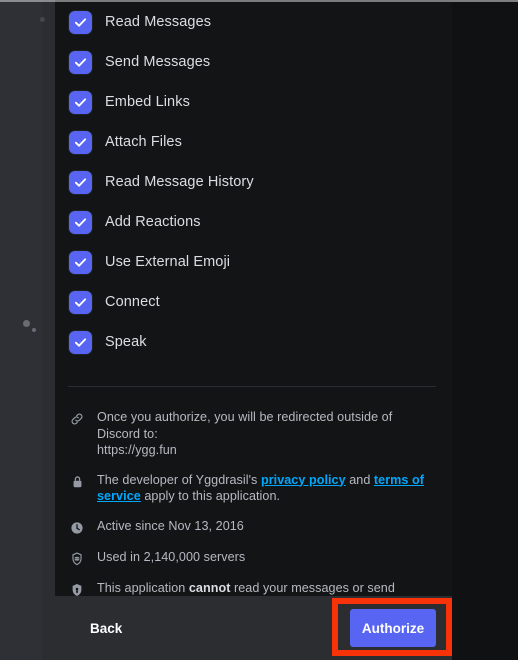 The width and height of the screenshot is (518, 660). Describe the element at coordinates (77, 482) in the screenshot. I see `lock-icon` at that location.